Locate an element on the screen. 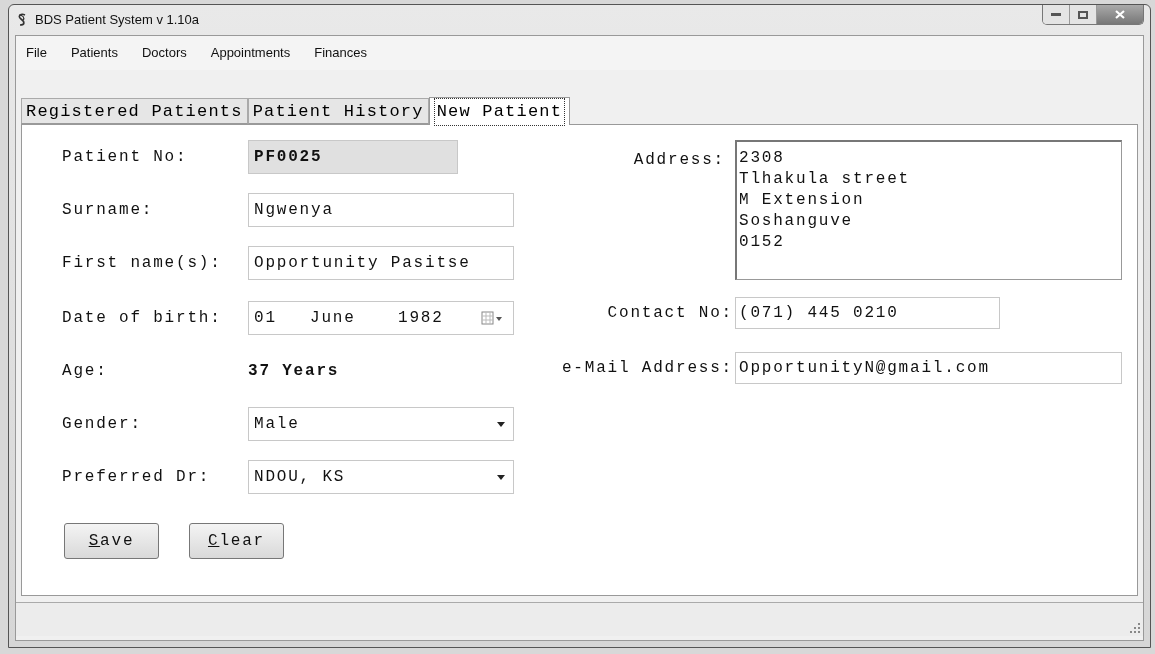 This screenshot has height=654, width=1155. form-button: C lear is located at coordinates (236, 541).